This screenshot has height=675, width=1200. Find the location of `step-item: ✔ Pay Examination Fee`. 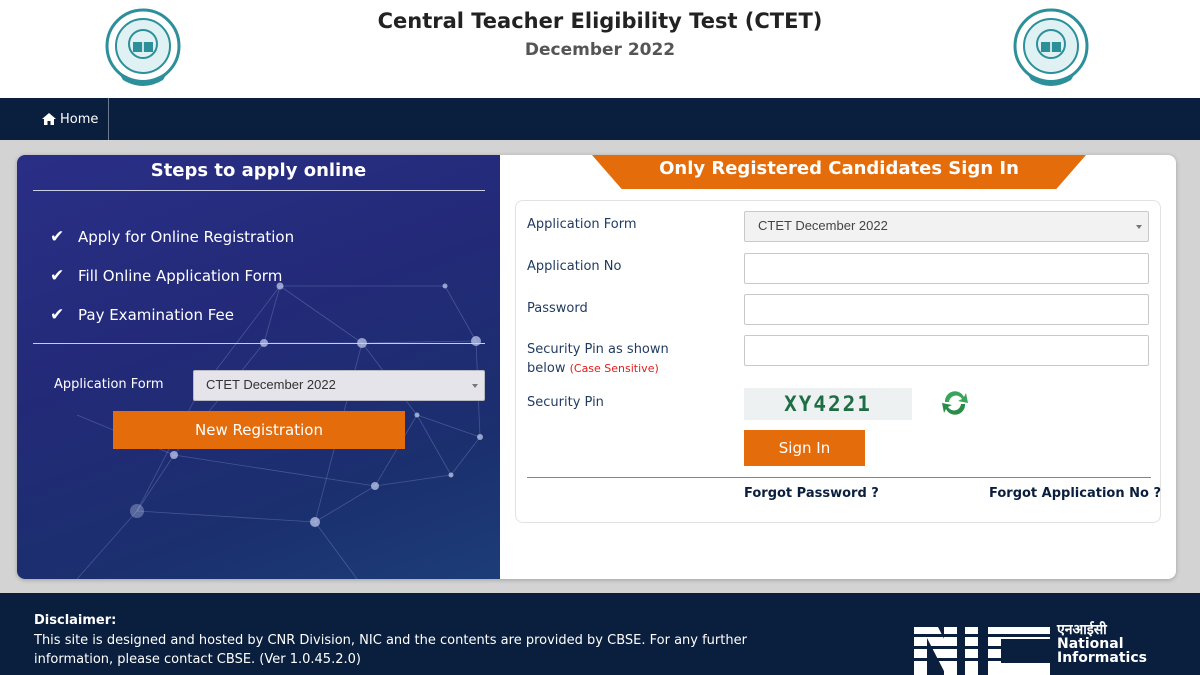

step-item: ✔ Pay Examination Fee is located at coordinates (172, 314).